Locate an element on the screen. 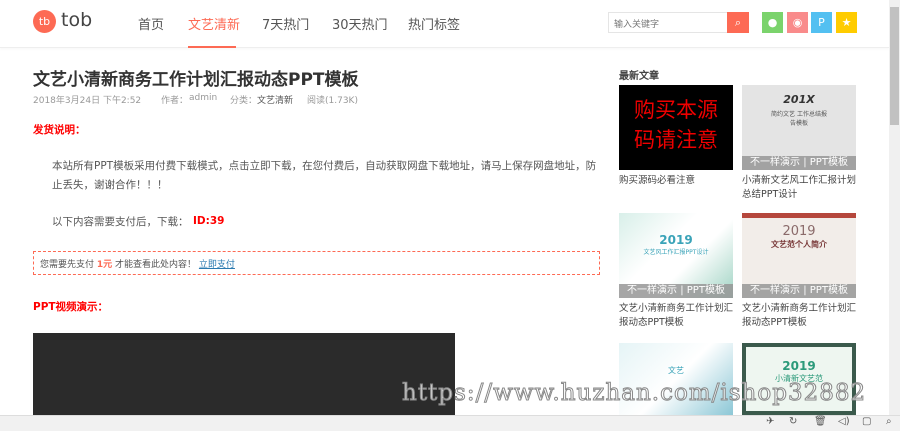 This screenshot has height=431, width=900. section-heading-video: PPT视频演示： is located at coordinates (71, 307).